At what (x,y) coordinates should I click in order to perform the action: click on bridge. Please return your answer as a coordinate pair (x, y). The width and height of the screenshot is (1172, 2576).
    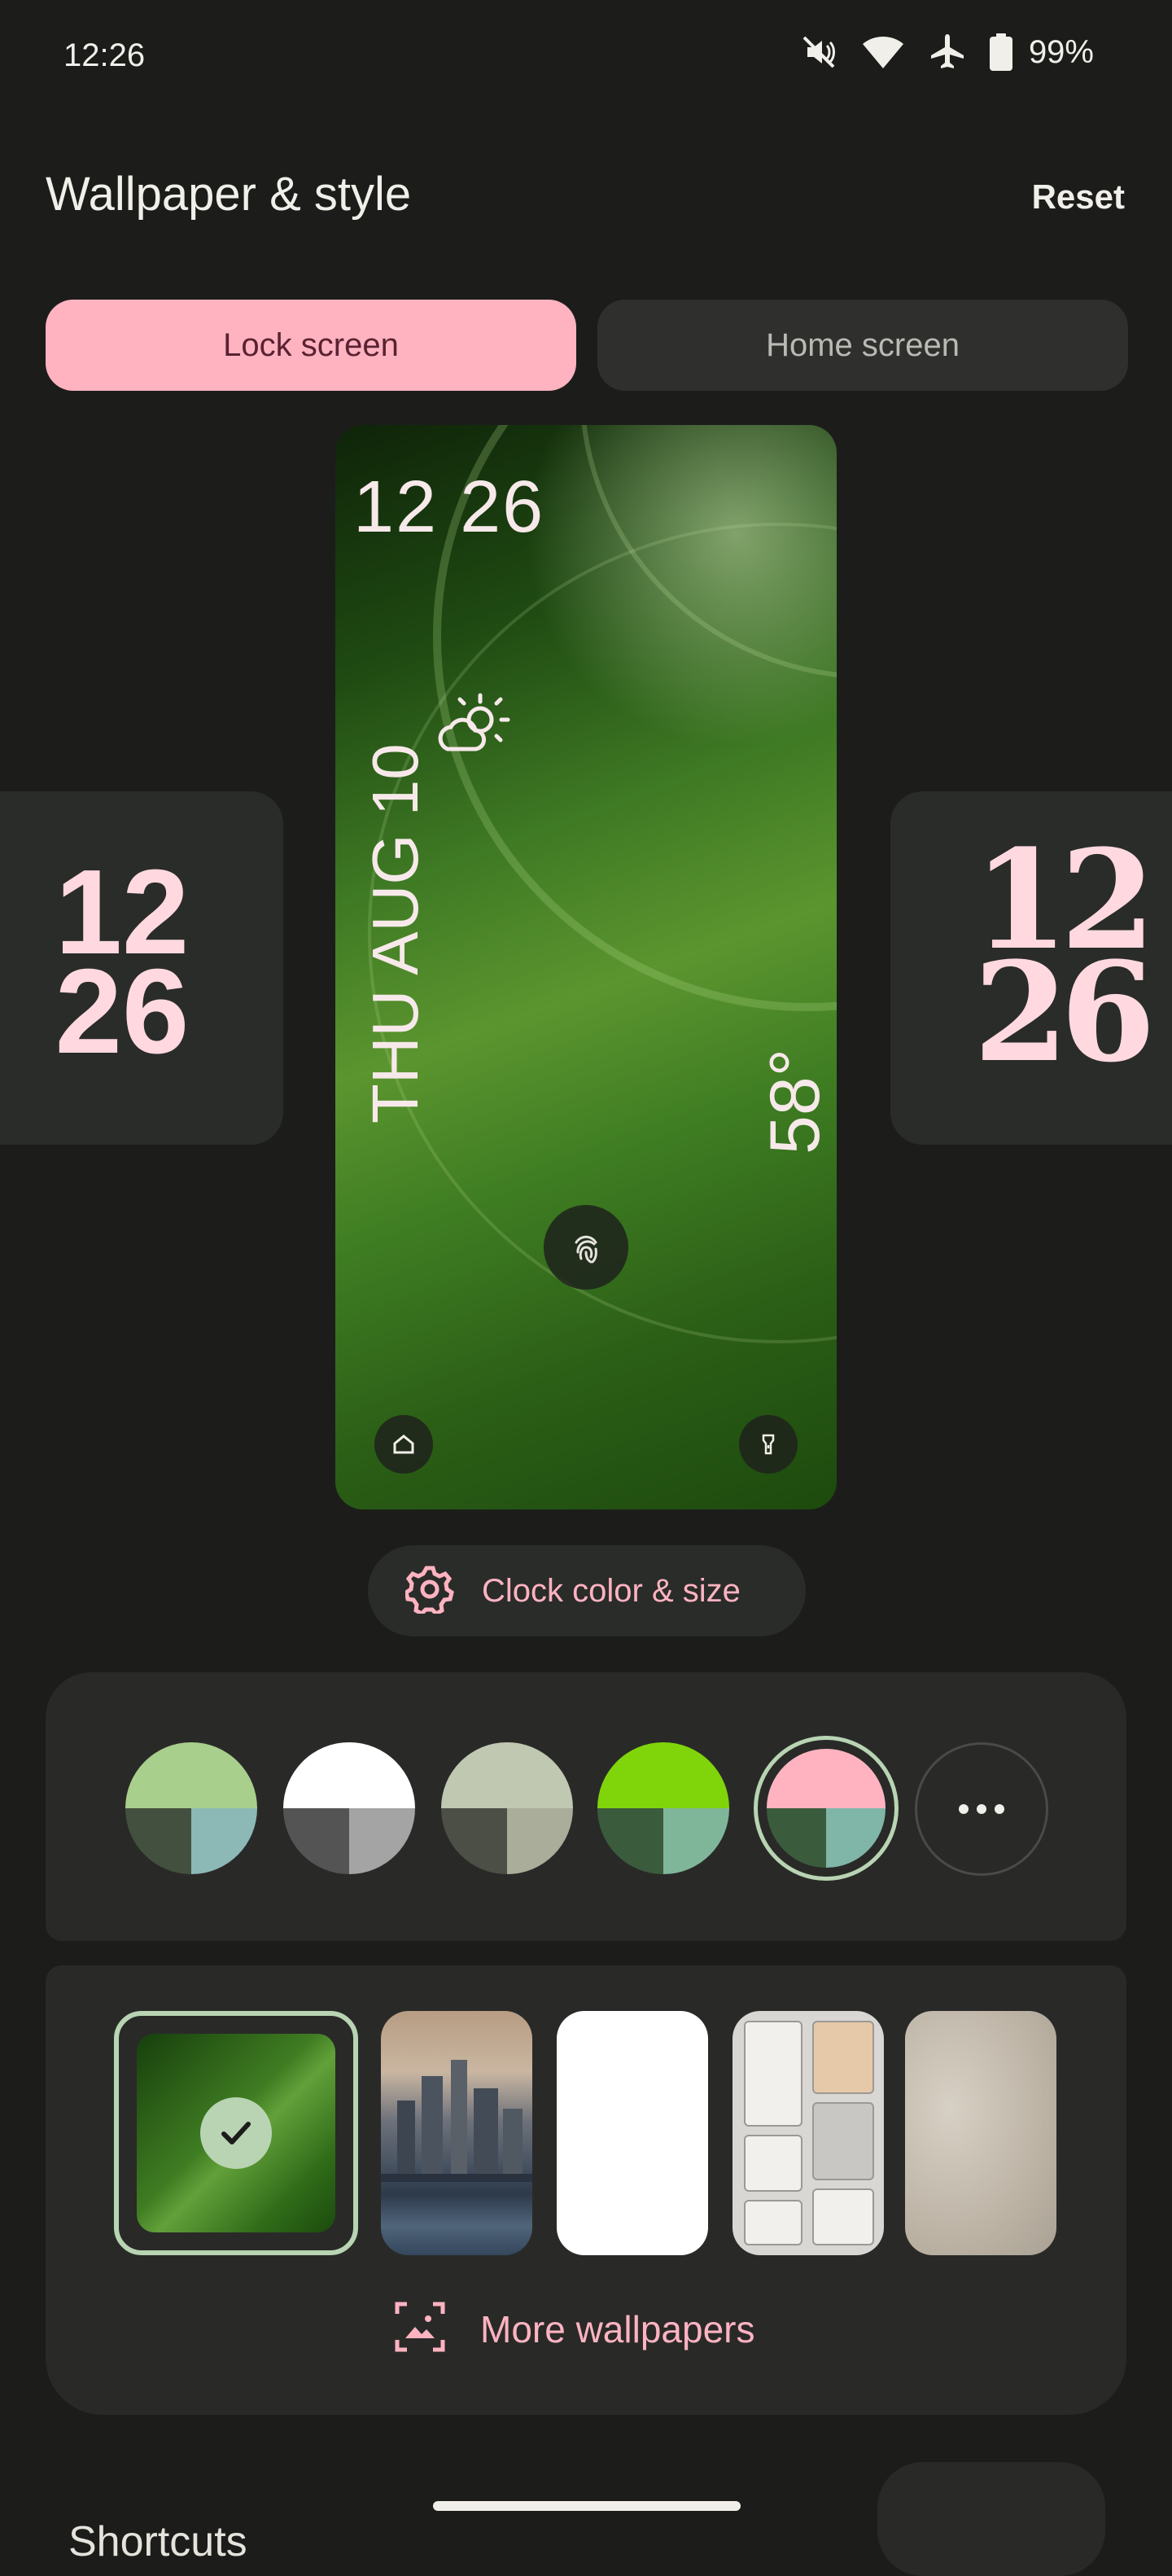
    Looking at the image, I should click on (456, 2178).